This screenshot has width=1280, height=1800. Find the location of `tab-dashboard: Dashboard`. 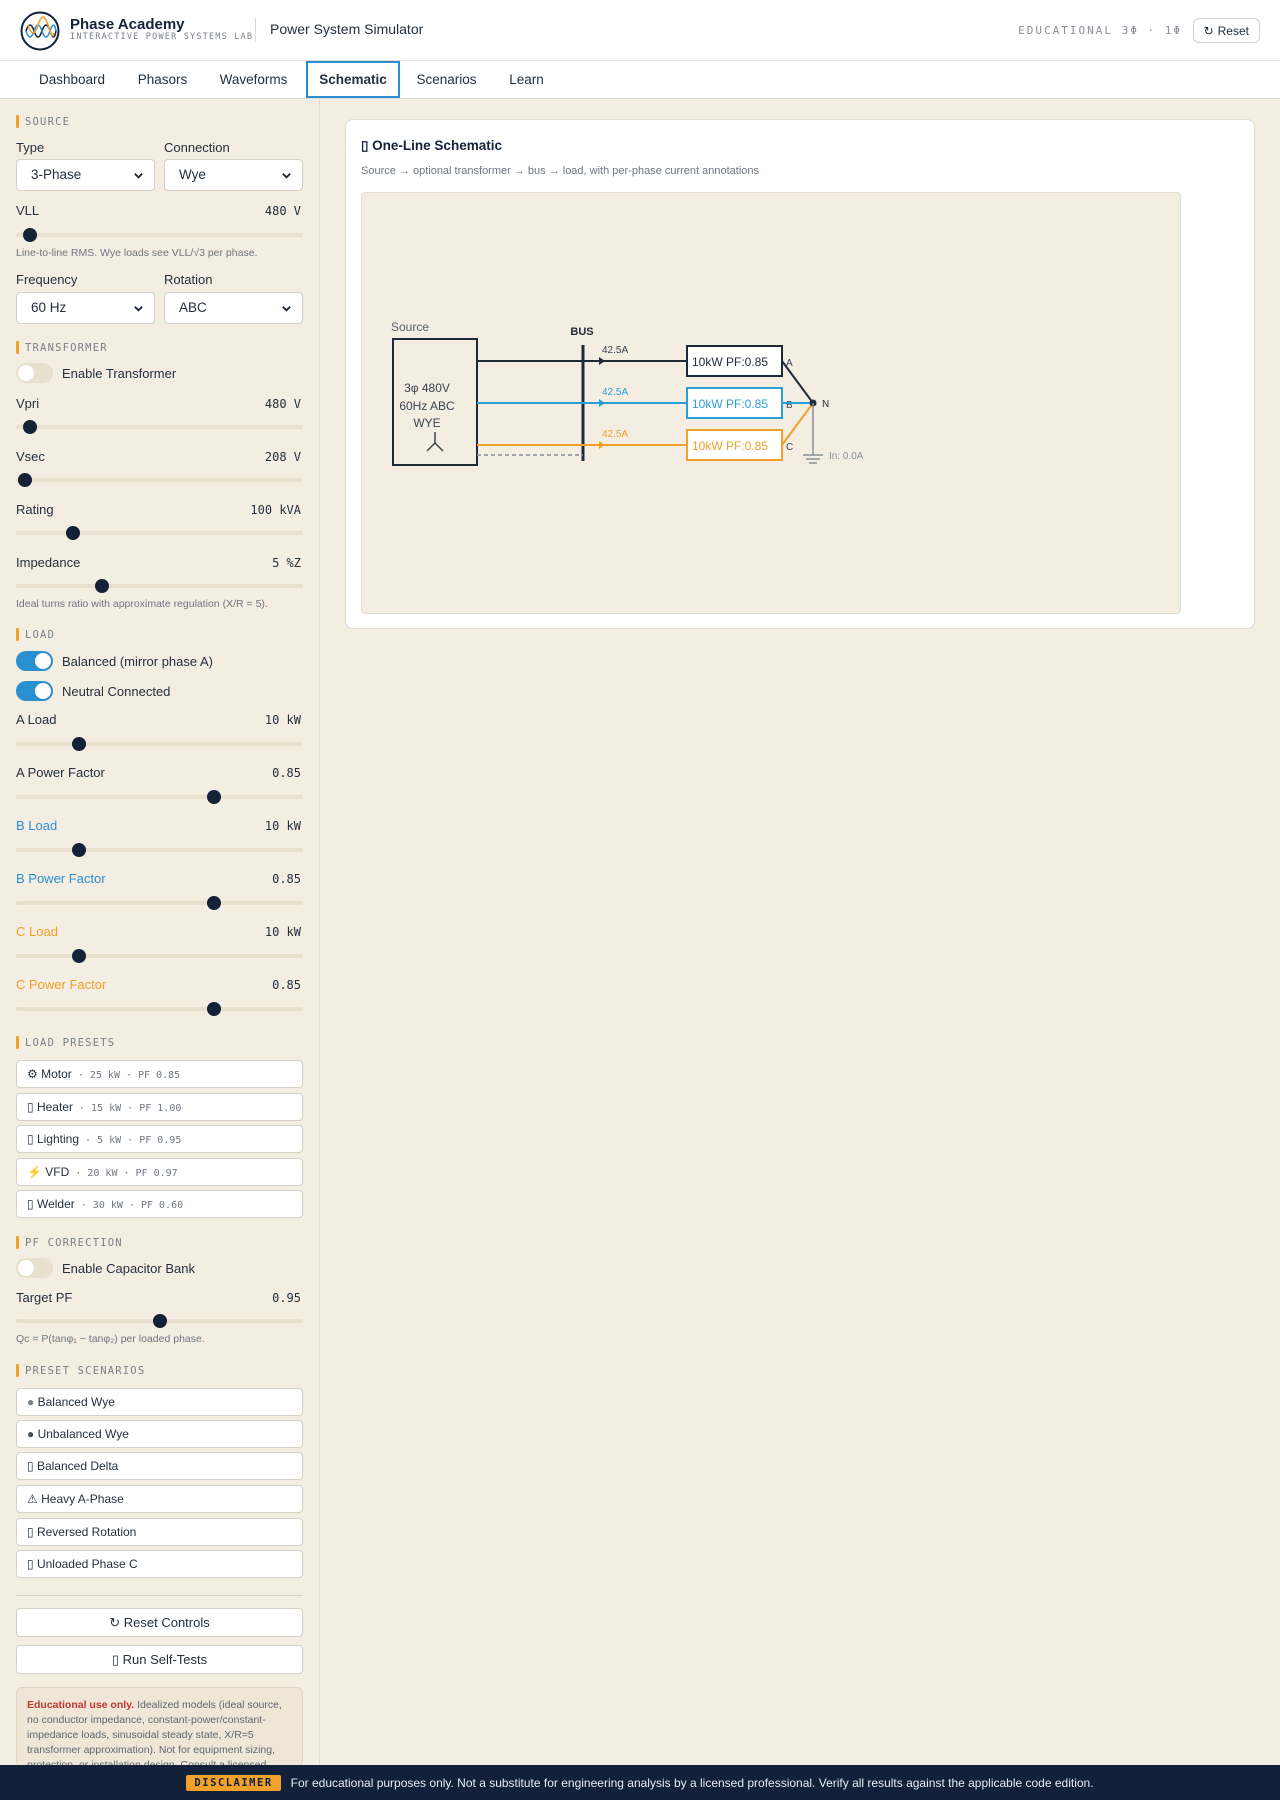

tab-dashboard: Dashboard is located at coordinates (72, 79).